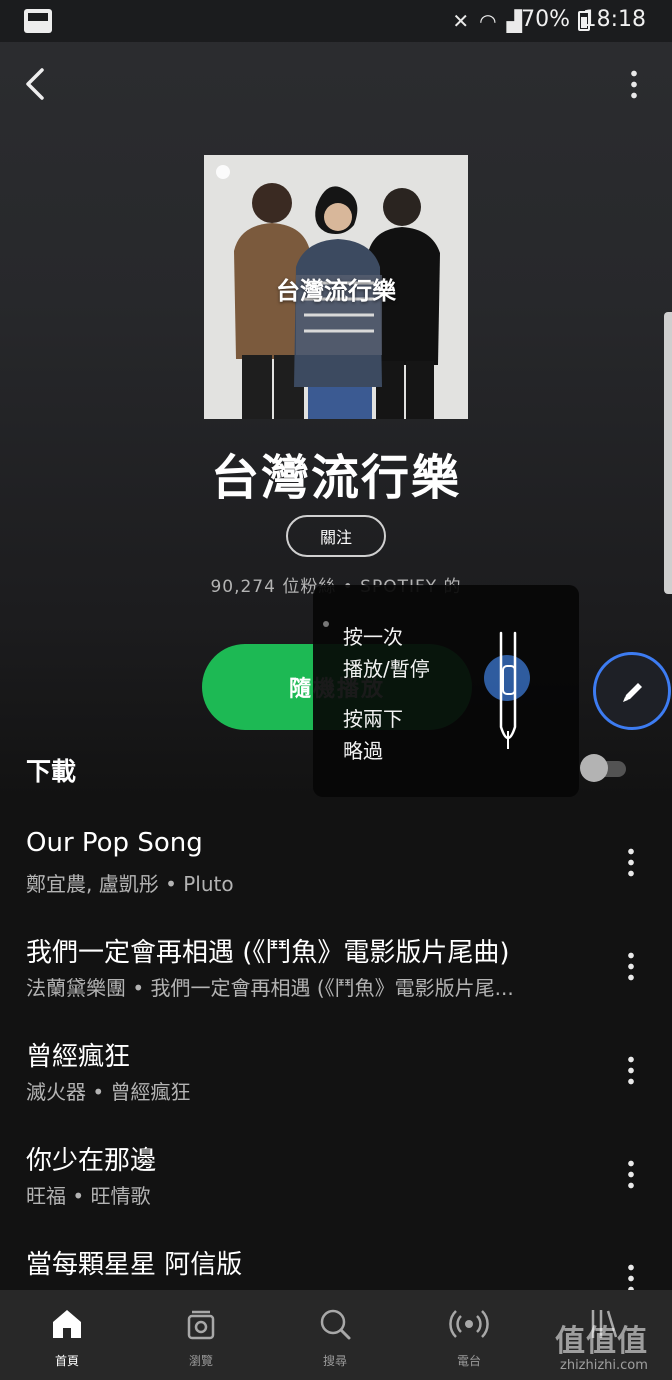 This screenshot has width=672, height=1380. What do you see at coordinates (545, 19) in the screenshot?
I see `battery-percent: 70%` at bounding box center [545, 19].